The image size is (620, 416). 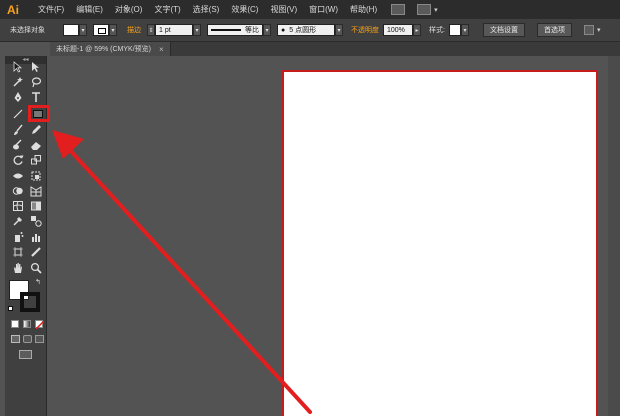 What do you see at coordinates (83, 30) in the screenshot?
I see `fill-dropdown: ▾` at bounding box center [83, 30].